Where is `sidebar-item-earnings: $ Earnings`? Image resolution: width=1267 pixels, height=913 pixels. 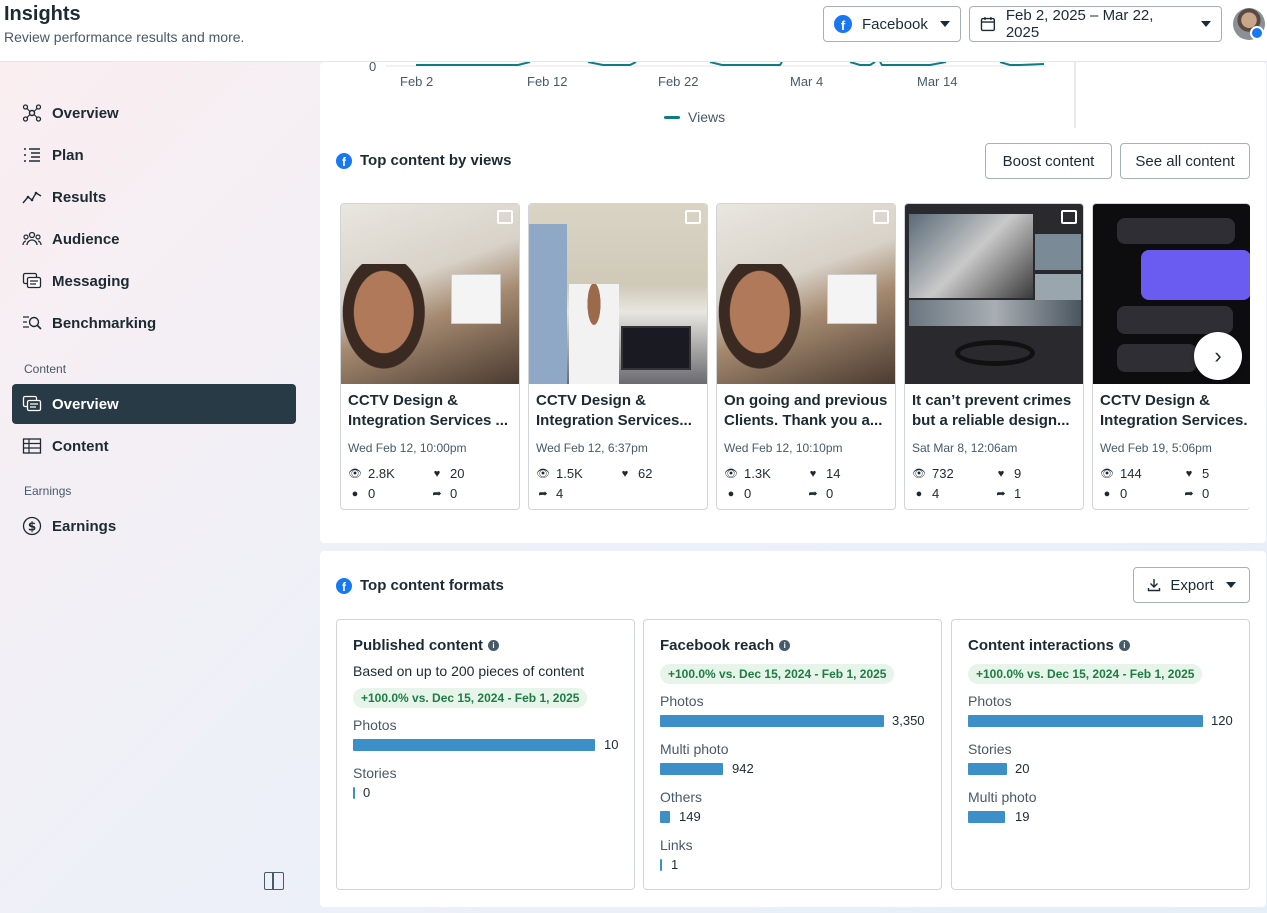 sidebar-item-earnings: $ Earnings is located at coordinates (154, 526).